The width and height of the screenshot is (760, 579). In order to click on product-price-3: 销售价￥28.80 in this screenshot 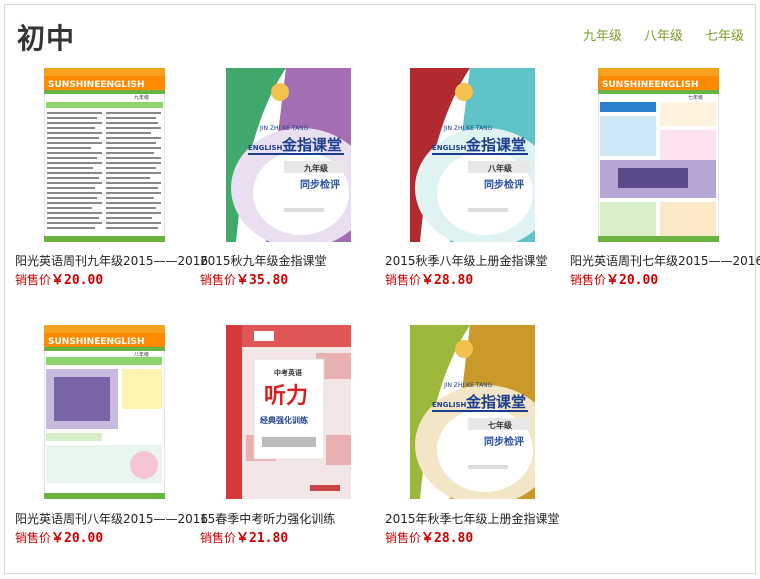, I will do `click(429, 278)`.